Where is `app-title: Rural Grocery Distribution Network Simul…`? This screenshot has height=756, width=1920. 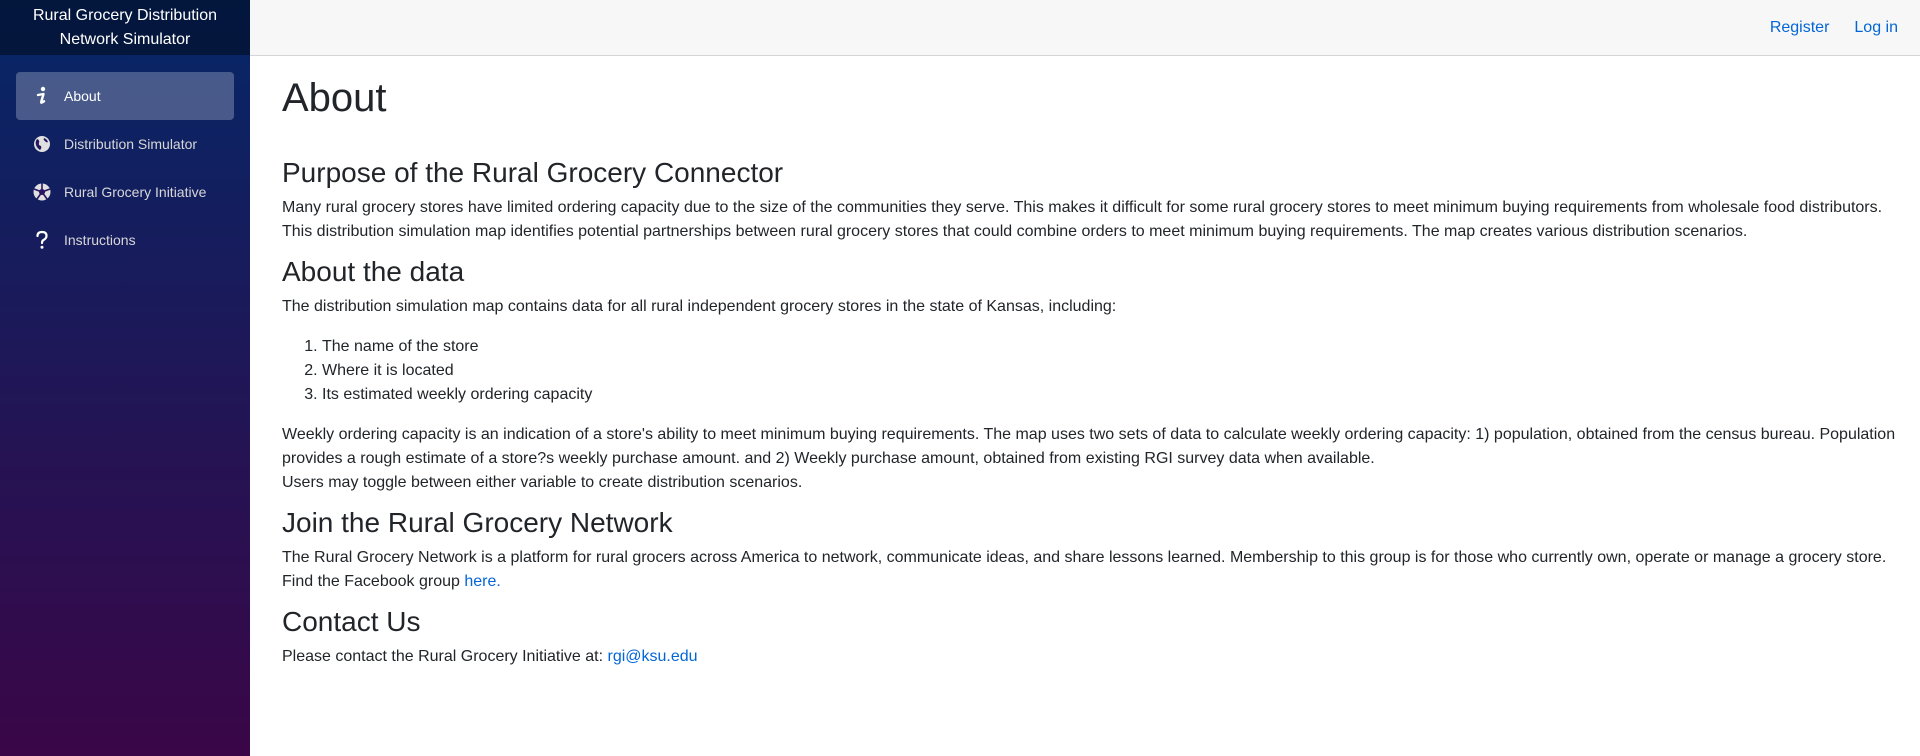
app-title: Rural Grocery Distribution Network Simul… is located at coordinates (125, 28).